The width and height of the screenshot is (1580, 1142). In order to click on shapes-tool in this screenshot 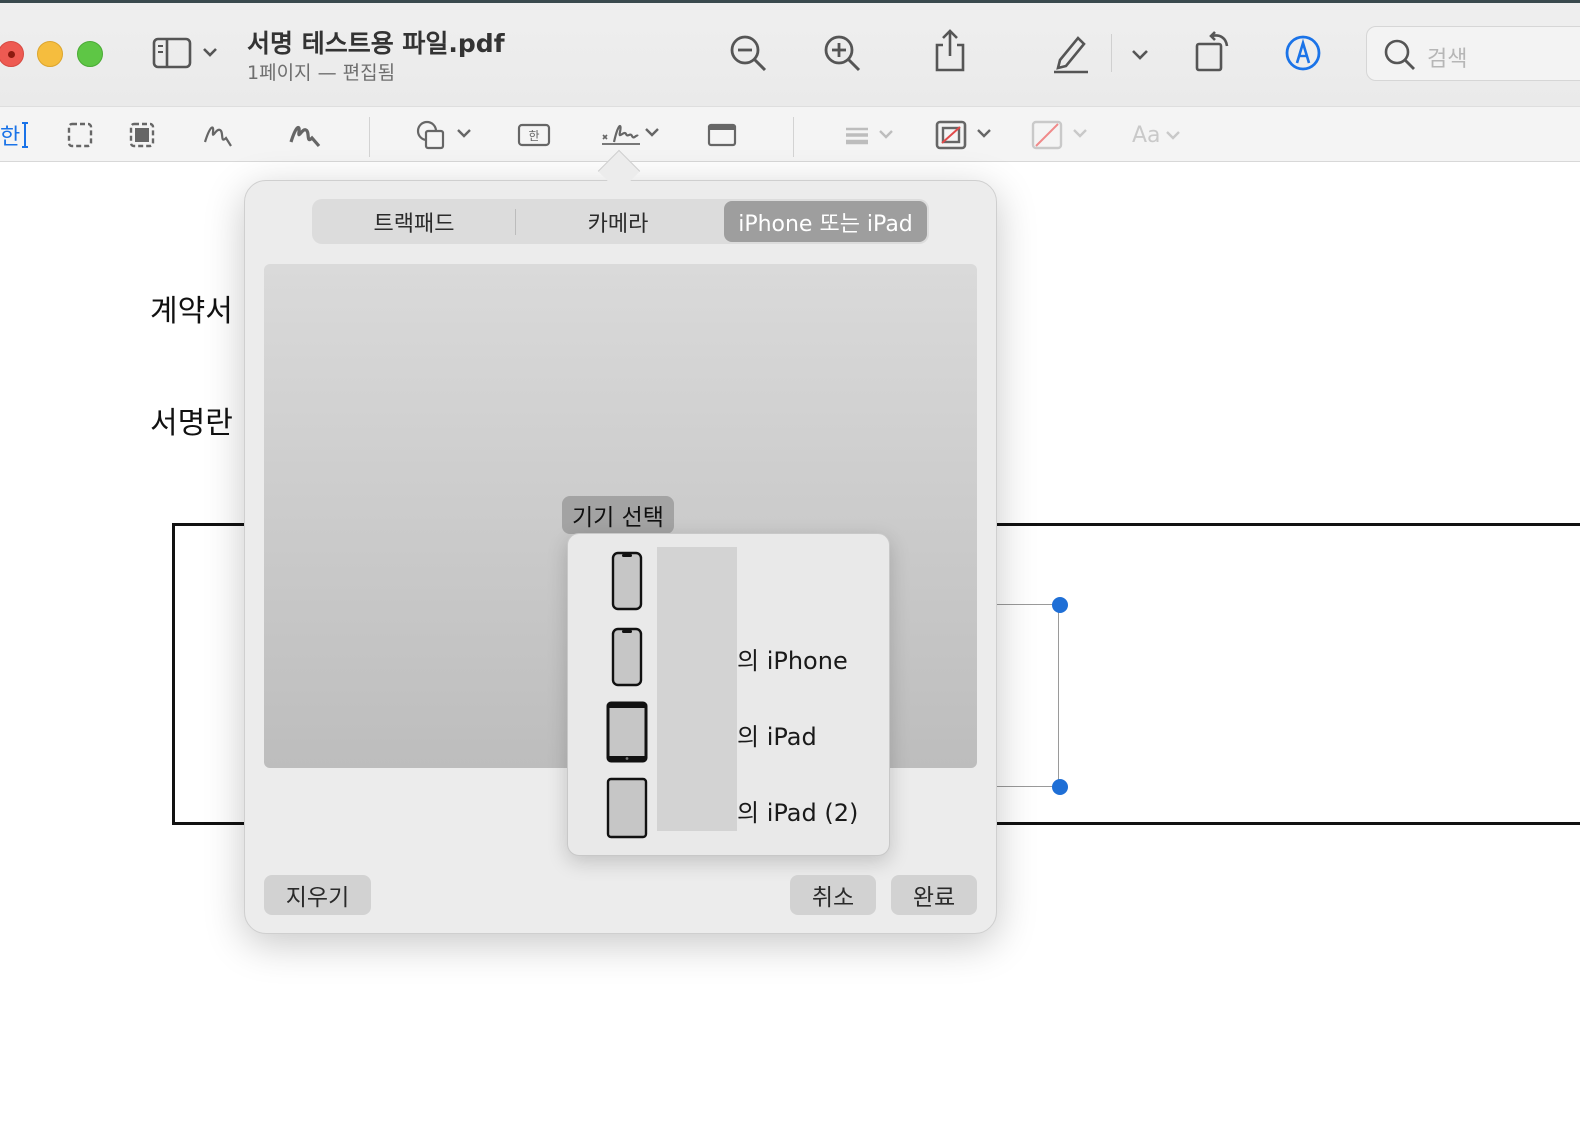, I will do `click(444, 135)`.